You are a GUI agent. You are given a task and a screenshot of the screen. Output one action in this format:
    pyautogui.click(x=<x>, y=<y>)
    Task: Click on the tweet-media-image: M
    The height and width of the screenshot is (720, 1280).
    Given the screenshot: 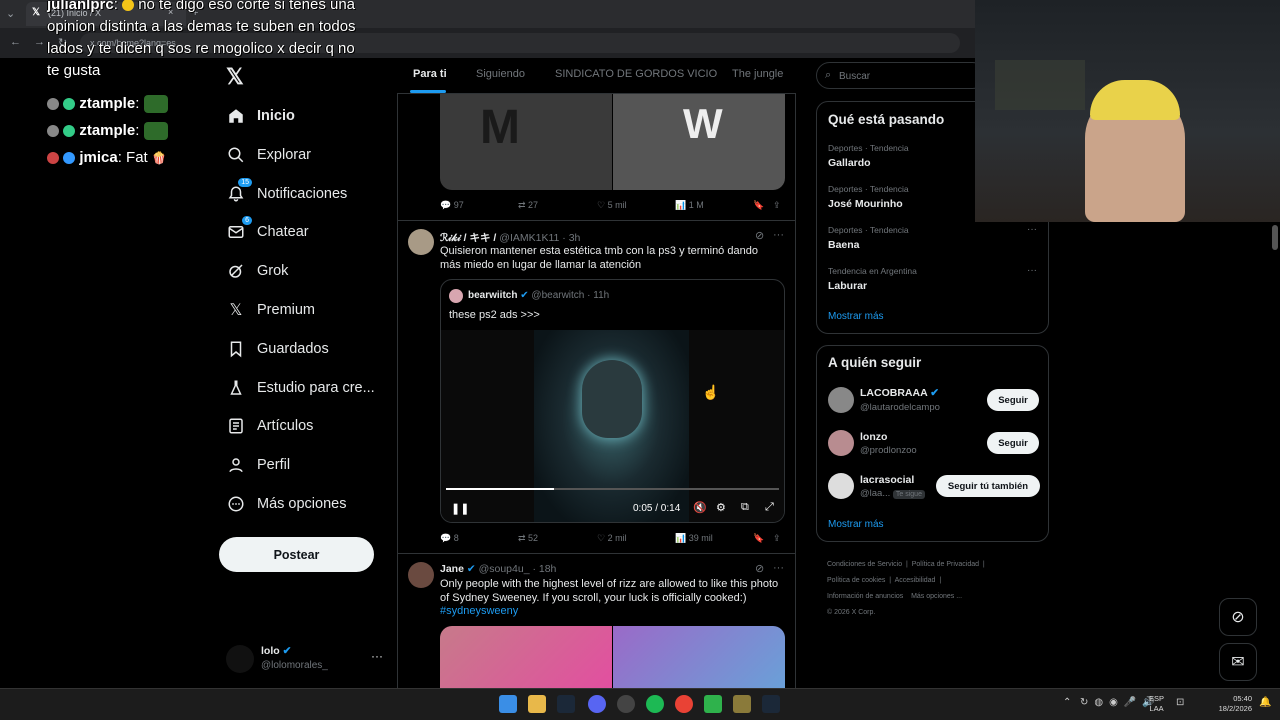 What is the action you would take?
    pyautogui.click(x=526, y=142)
    